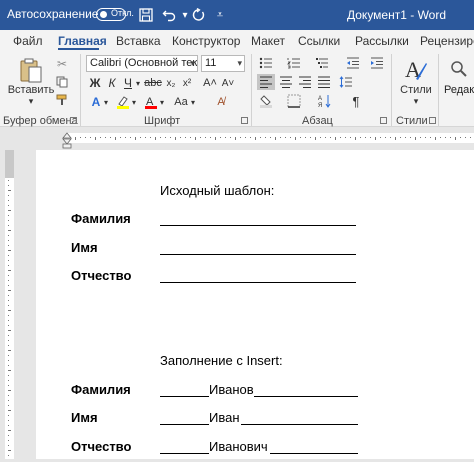 The image size is (474, 462). I want to click on line-spacing-icon, so click(346, 82).